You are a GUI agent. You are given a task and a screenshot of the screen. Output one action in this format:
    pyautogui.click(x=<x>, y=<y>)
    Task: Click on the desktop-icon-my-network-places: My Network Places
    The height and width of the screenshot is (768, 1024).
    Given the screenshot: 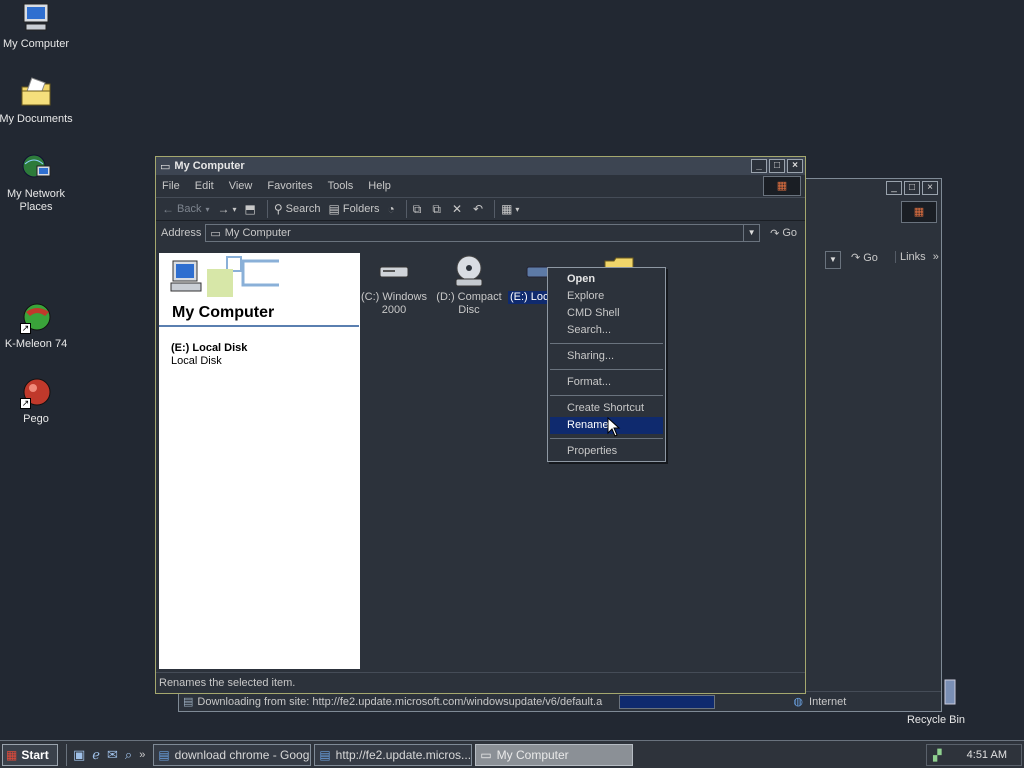 What is the action you would take?
    pyautogui.click(x=37, y=183)
    